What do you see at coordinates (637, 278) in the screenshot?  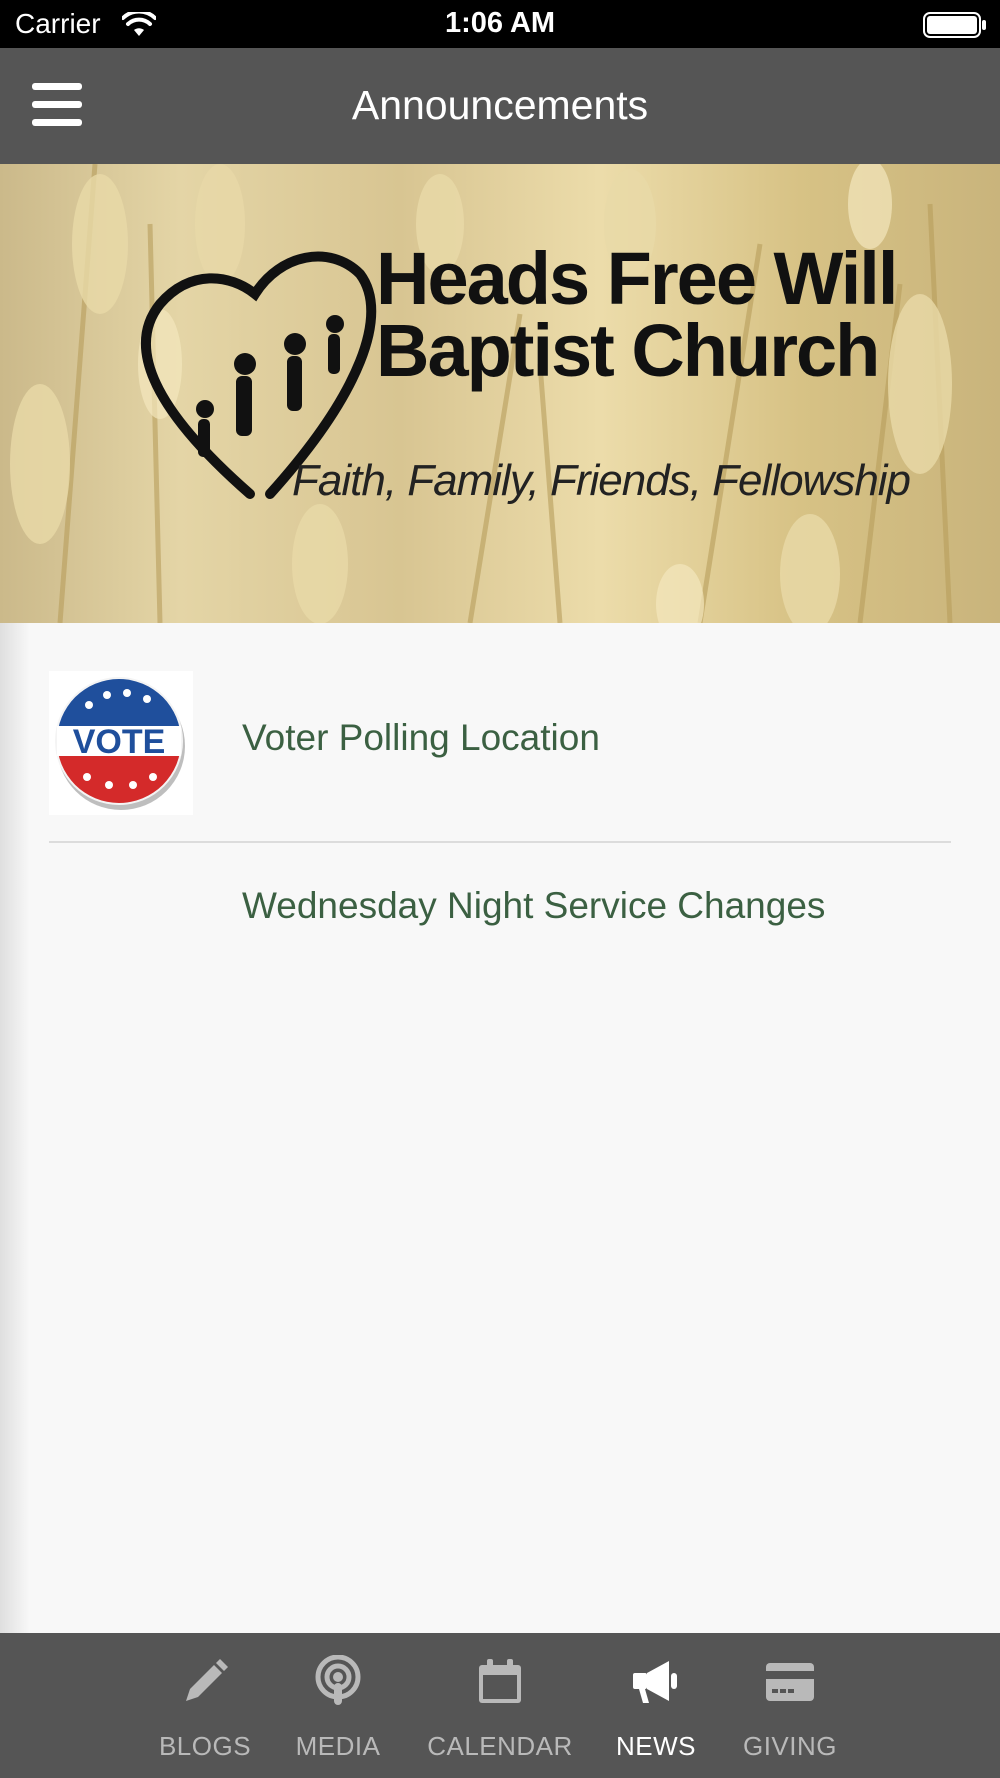 I see `church-name-line1: Heads Free Will` at bounding box center [637, 278].